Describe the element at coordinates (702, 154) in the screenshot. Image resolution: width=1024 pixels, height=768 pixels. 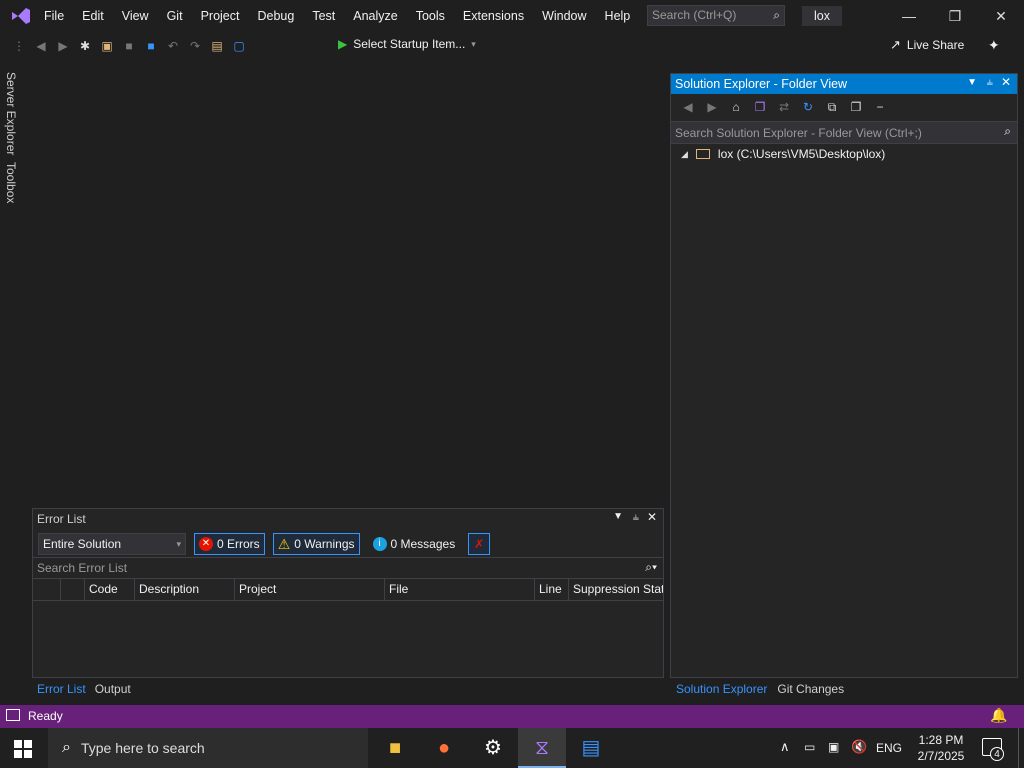
I see `folder-icon` at that location.